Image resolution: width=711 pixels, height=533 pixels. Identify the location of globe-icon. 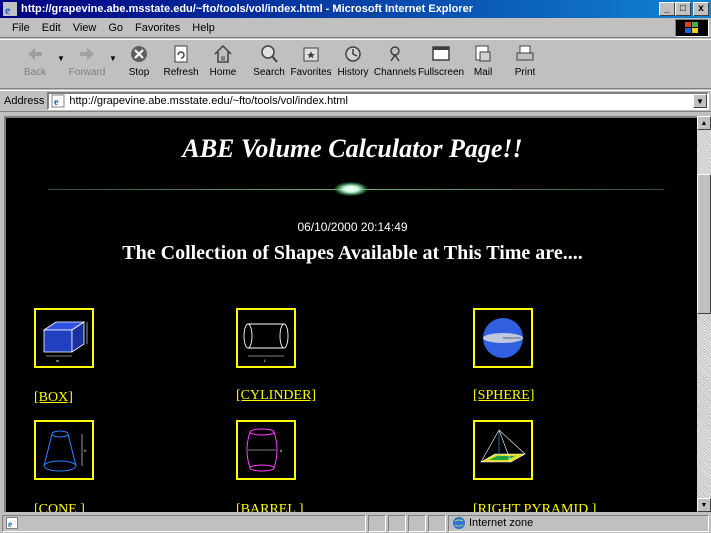
(459, 523).